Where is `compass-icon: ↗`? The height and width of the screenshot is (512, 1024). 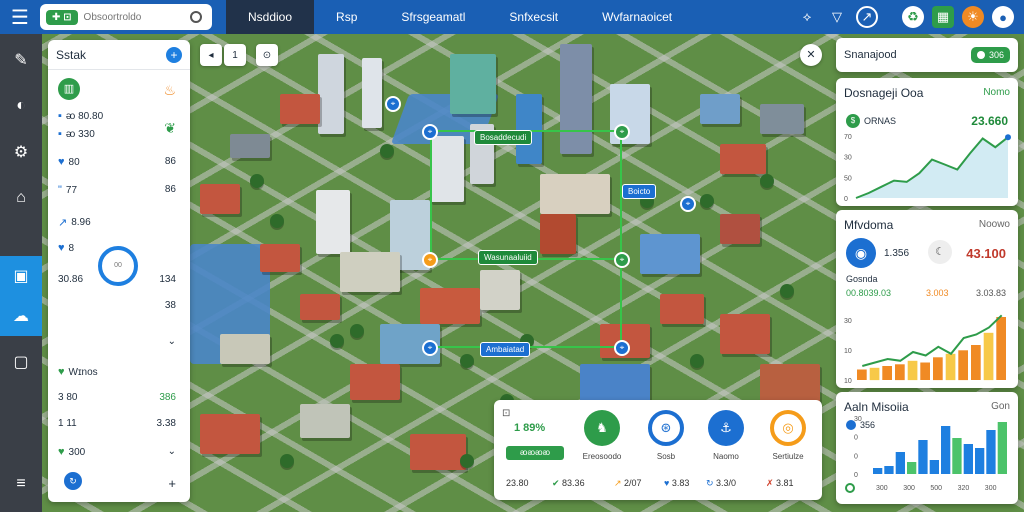 compass-icon: ↗ is located at coordinates (867, 17).